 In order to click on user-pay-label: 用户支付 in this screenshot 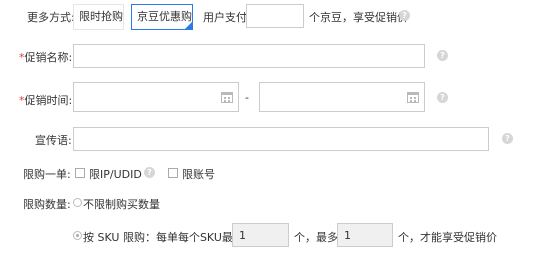, I will do `click(225, 17)`.